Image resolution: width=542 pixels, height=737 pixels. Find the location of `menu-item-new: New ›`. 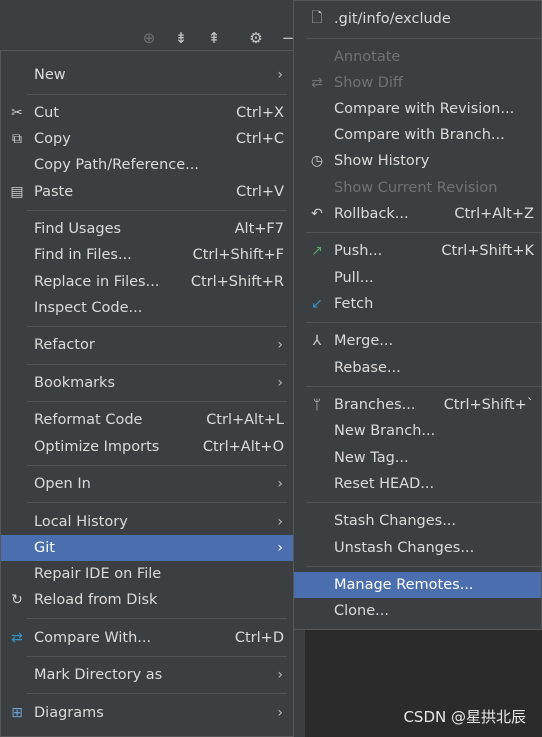

menu-item-new: New › is located at coordinates (147, 75).